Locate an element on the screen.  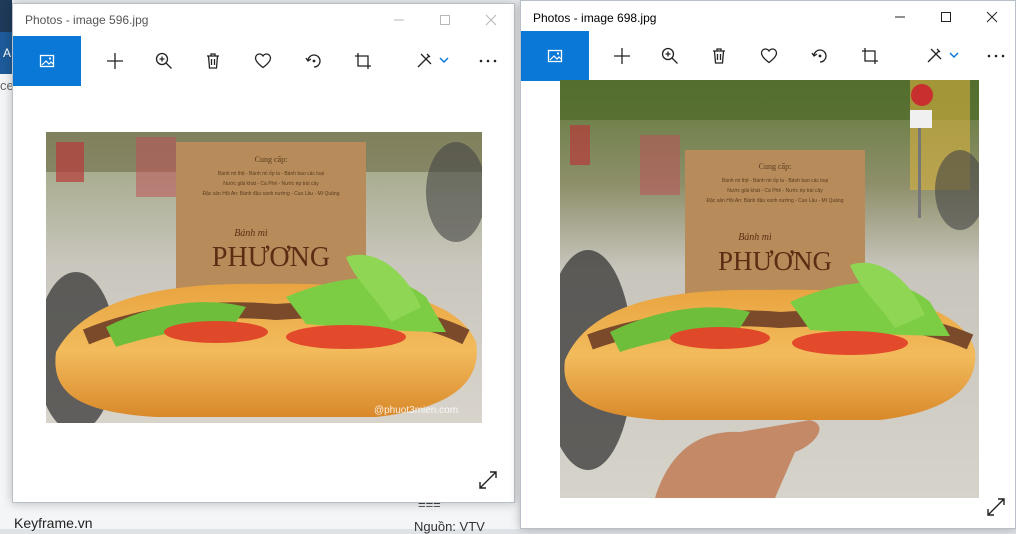
bg-left-panel is located at coordinates (6, 301).